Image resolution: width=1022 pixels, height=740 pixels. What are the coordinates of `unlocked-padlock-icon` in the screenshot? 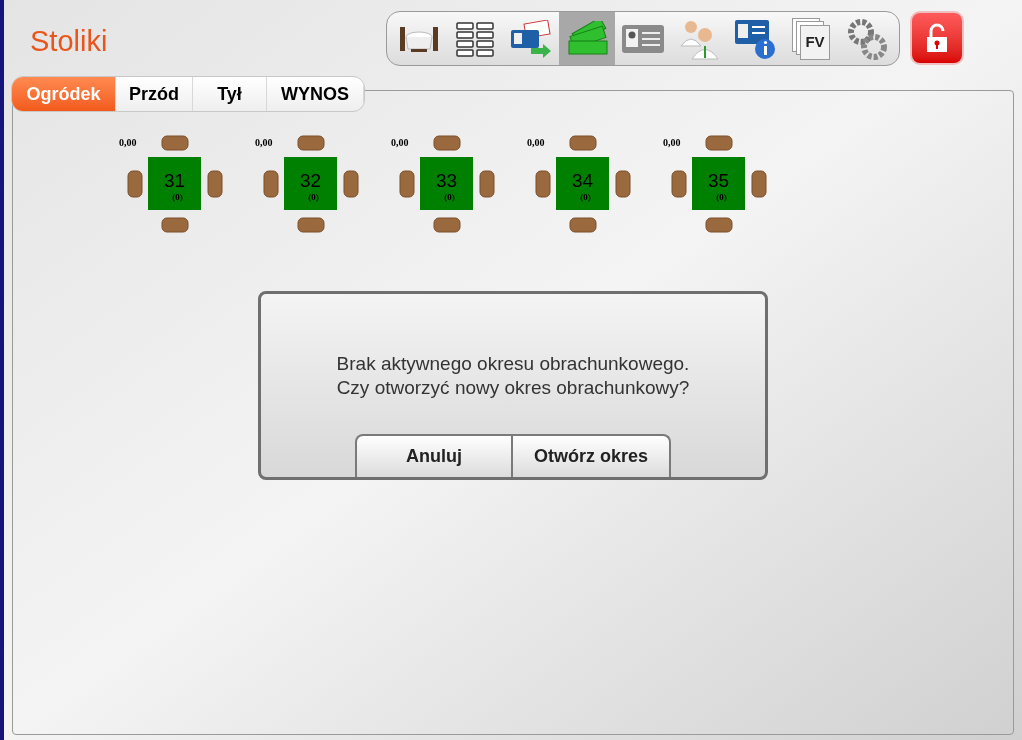 It's located at (937, 38).